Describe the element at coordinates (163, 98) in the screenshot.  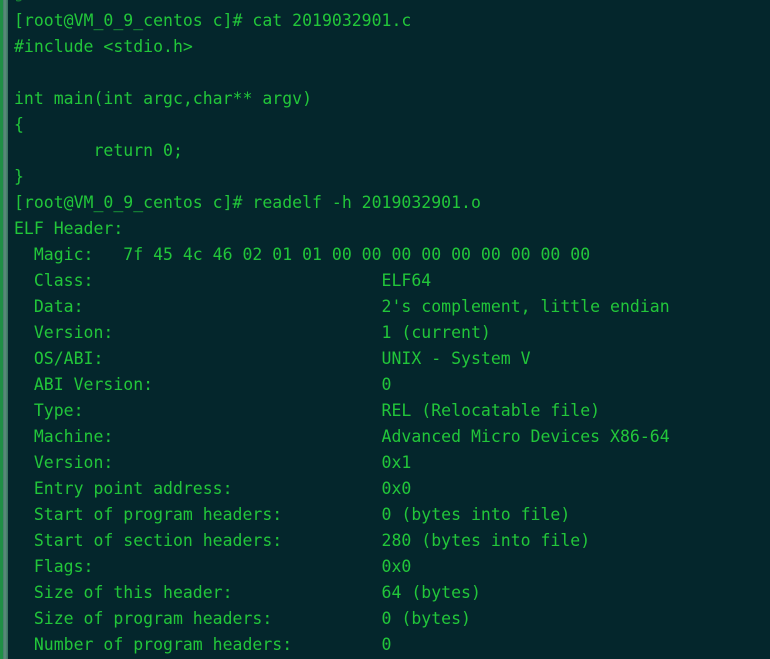
I see `terminal-line: int main(int argc,char** argv)` at that location.